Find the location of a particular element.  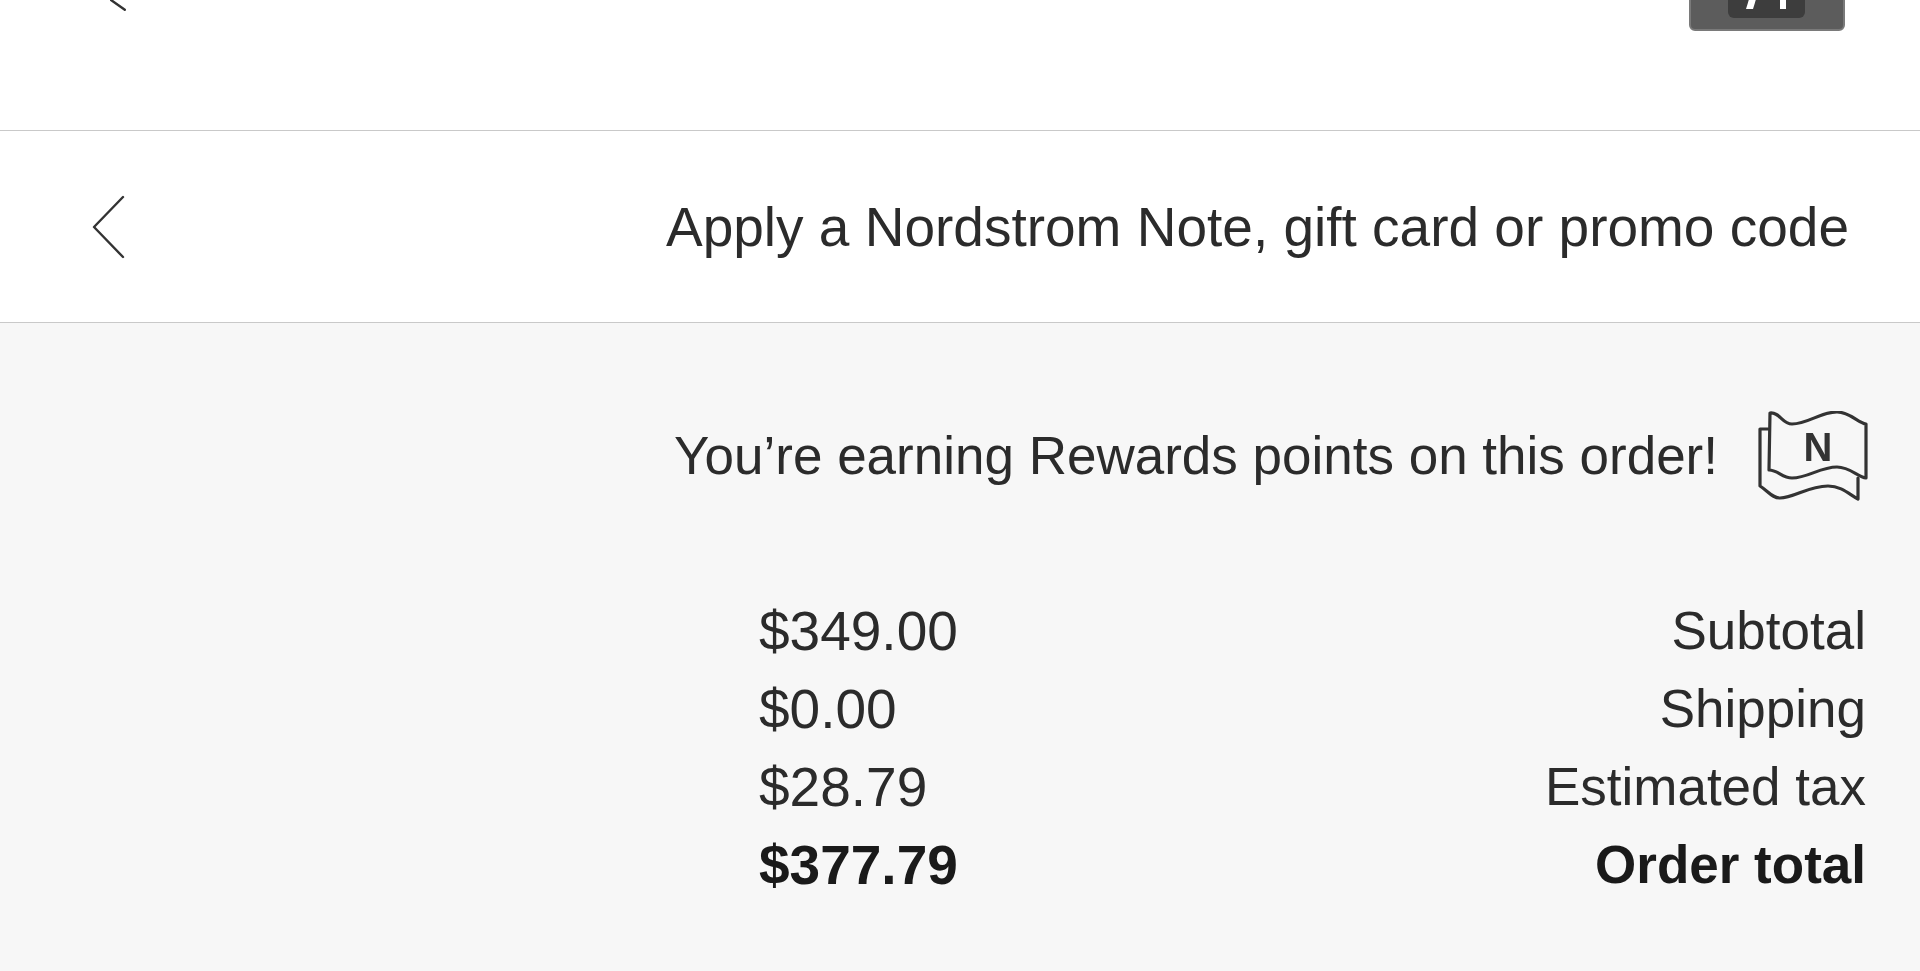

total-amount: $28.79 is located at coordinates (844, 787).